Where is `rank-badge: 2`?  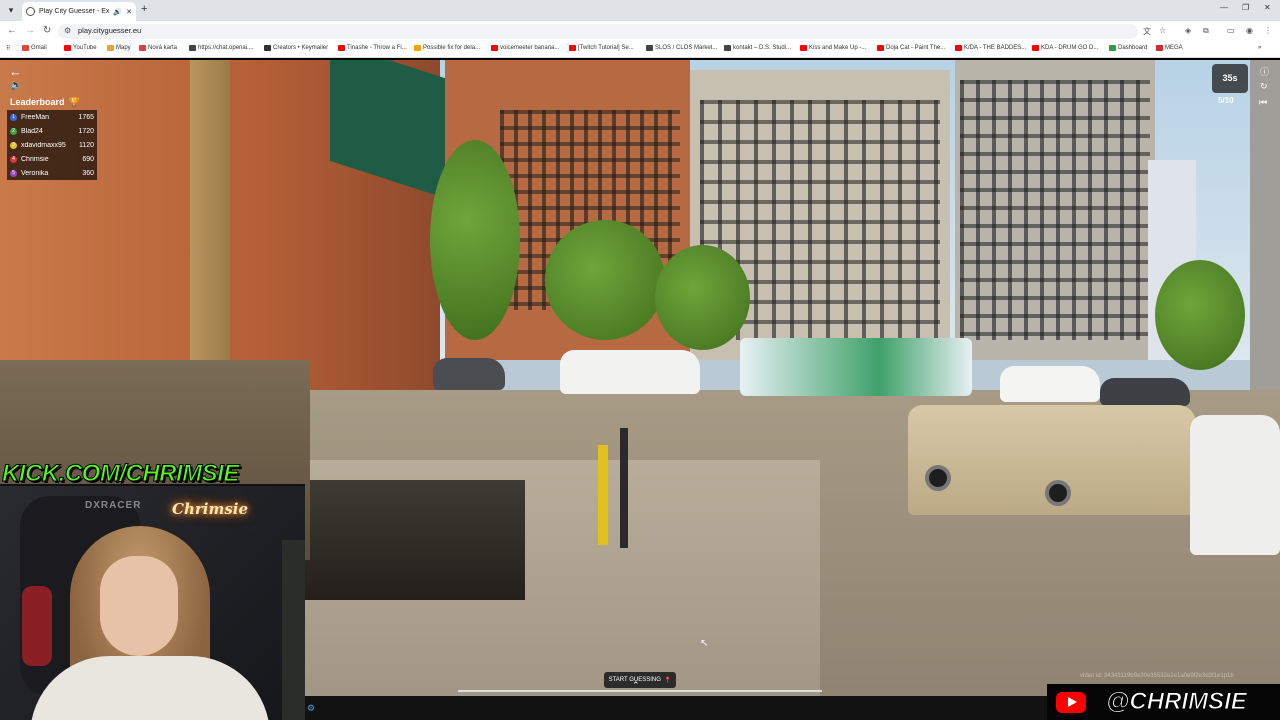
rank-badge: 2 is located at coordinates (13, 131).